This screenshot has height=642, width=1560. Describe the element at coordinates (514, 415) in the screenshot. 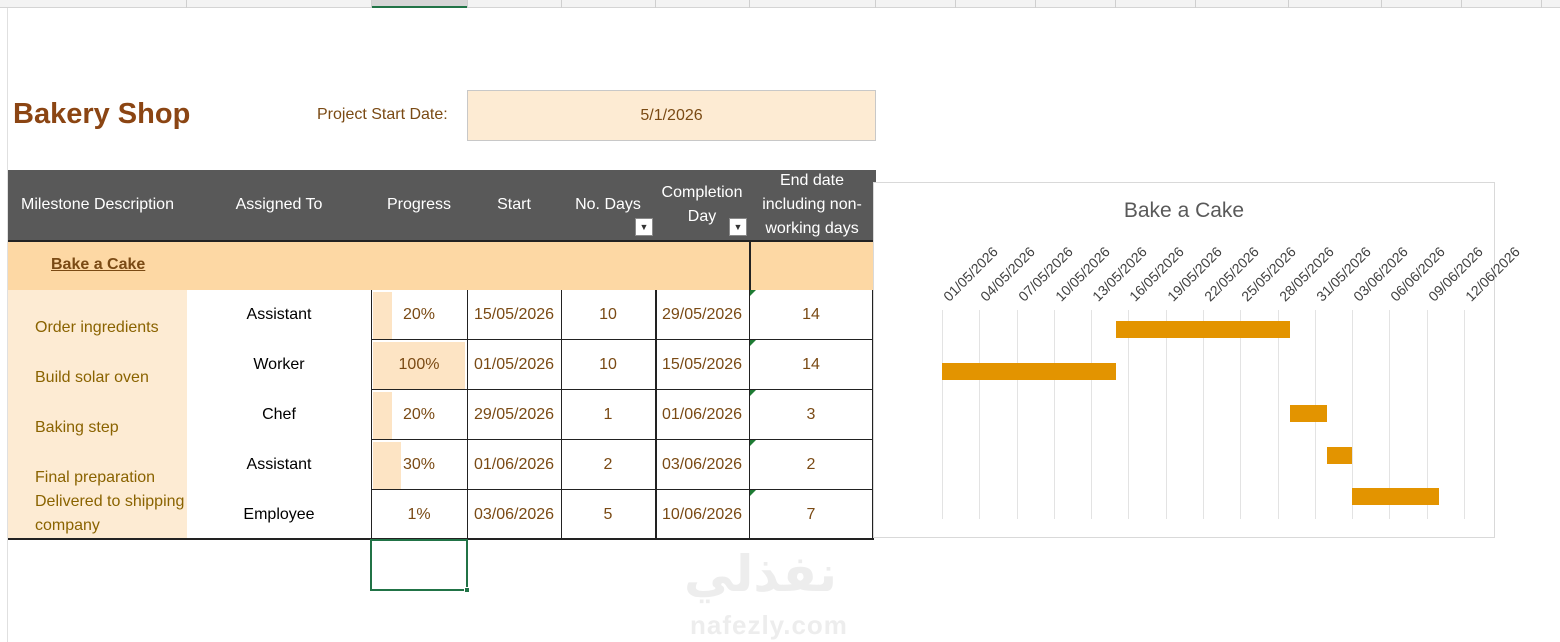

I see `start-cell: 29/05/2026` at that location.